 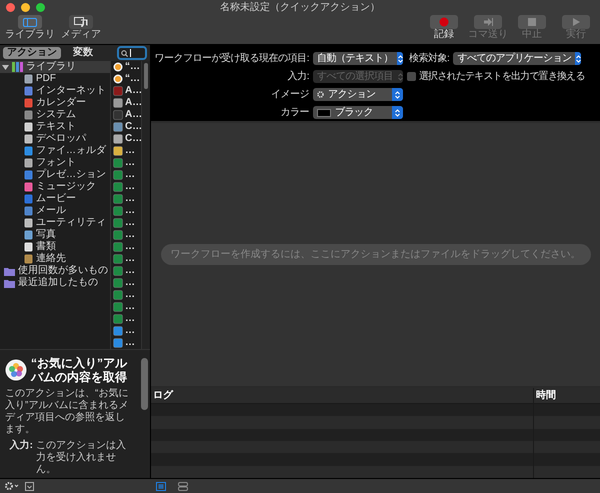 What do you see at coordinates (56, 115) in the screenshot?
I see `category-item: システム` at bounding box center [56, 115].